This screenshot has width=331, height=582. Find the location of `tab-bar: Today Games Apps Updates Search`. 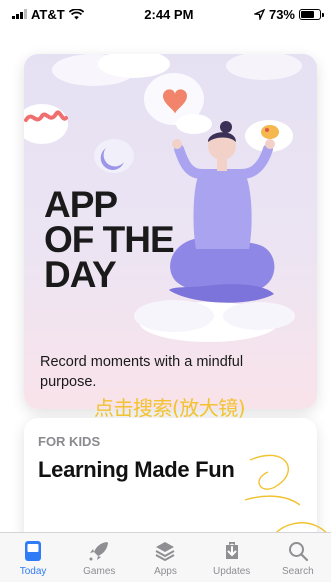

tab-bar: Today Games Apps Updates Search is located at coordinates (165, 557).